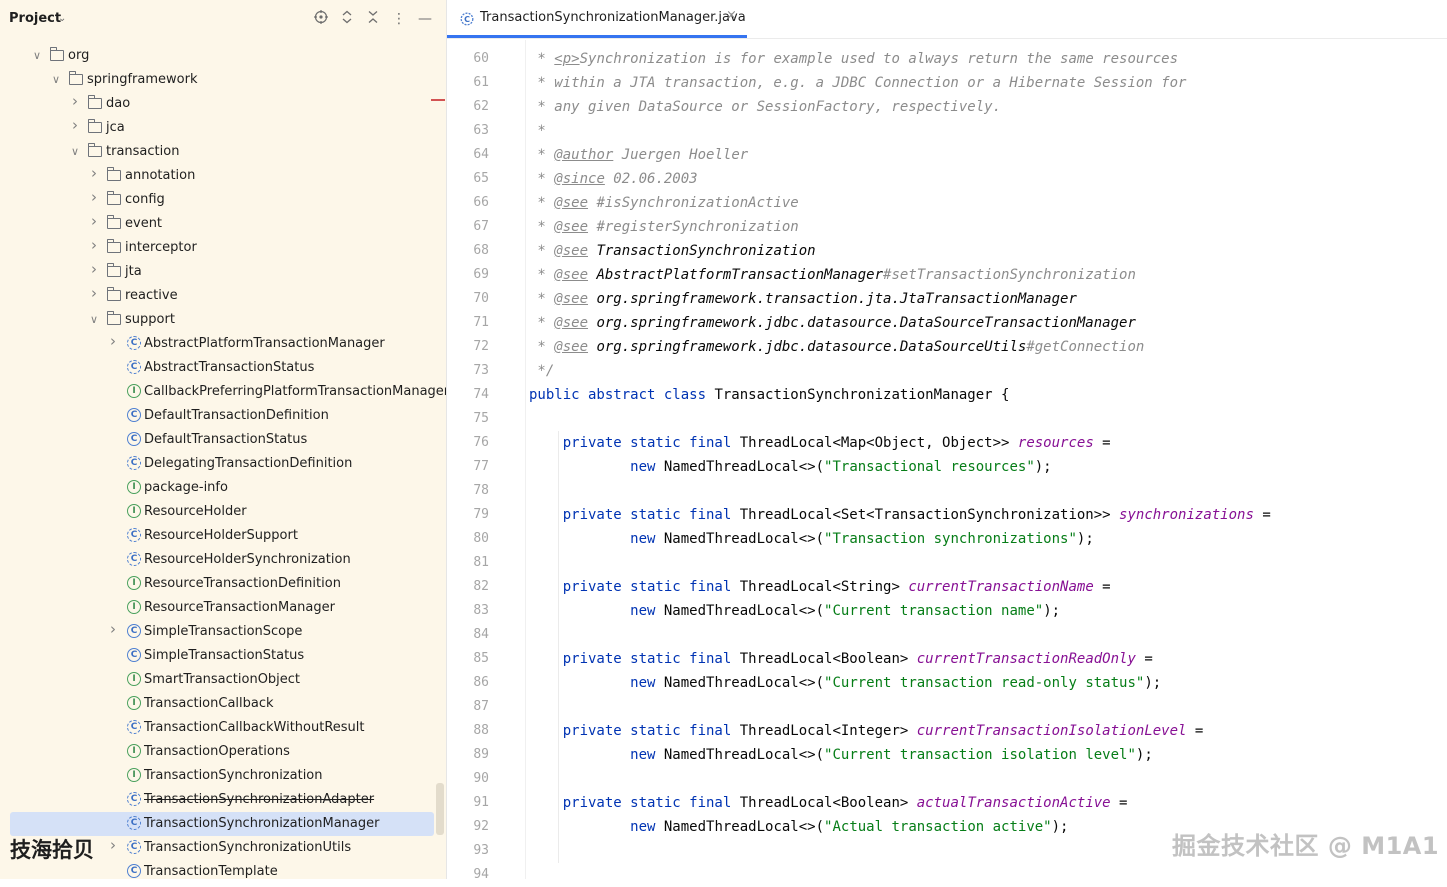 Image resolution: width=1447 pixels, height=887 pixels. I want to click on line-number: 87, so click(481, 706).